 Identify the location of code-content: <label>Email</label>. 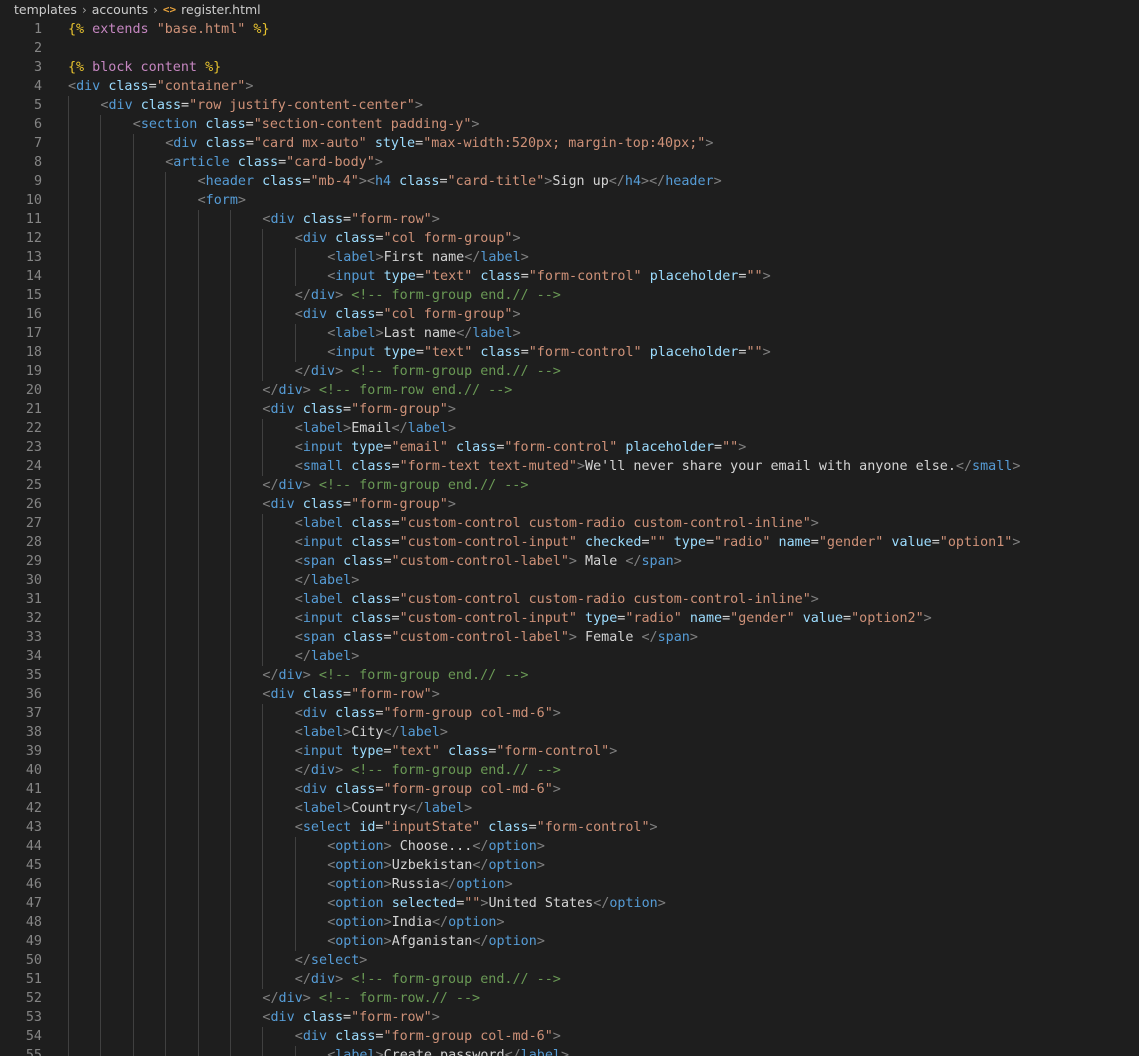
(375, 428).